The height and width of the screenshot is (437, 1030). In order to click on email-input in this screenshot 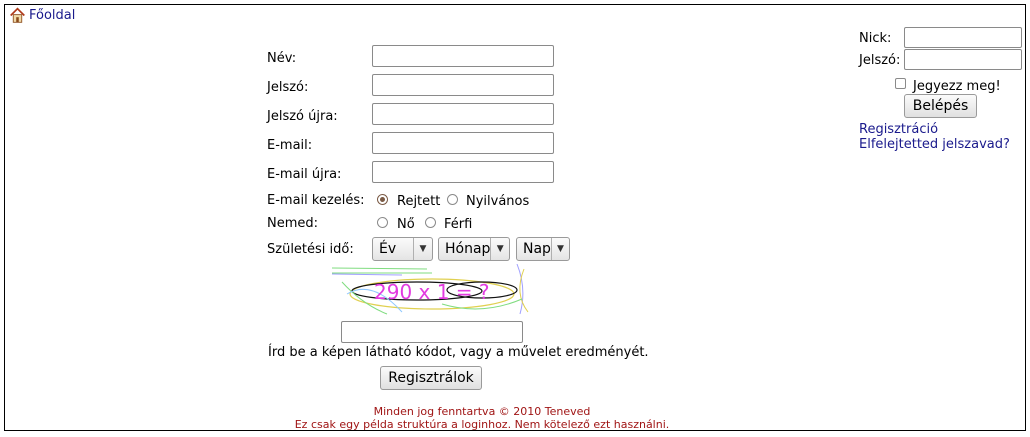, I will do `click(463, 143)`.